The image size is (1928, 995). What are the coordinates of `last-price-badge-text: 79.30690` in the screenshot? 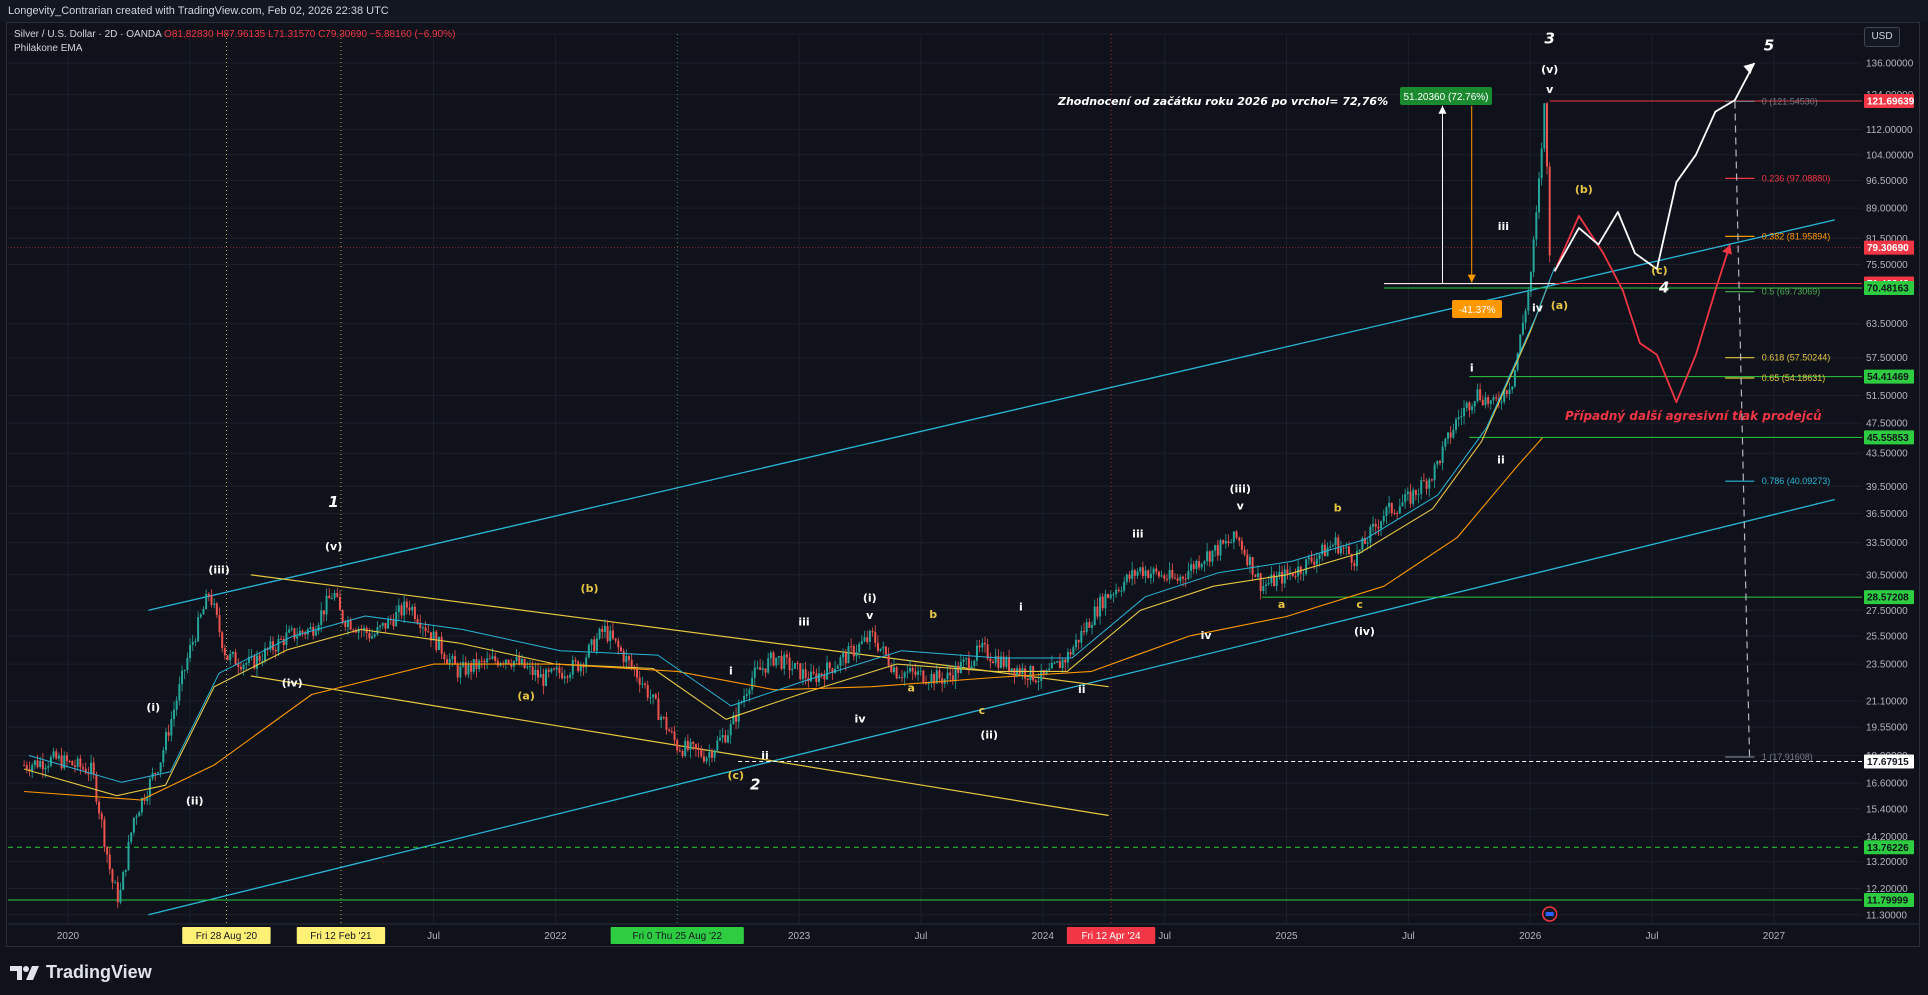 It's located at (1888, 248).